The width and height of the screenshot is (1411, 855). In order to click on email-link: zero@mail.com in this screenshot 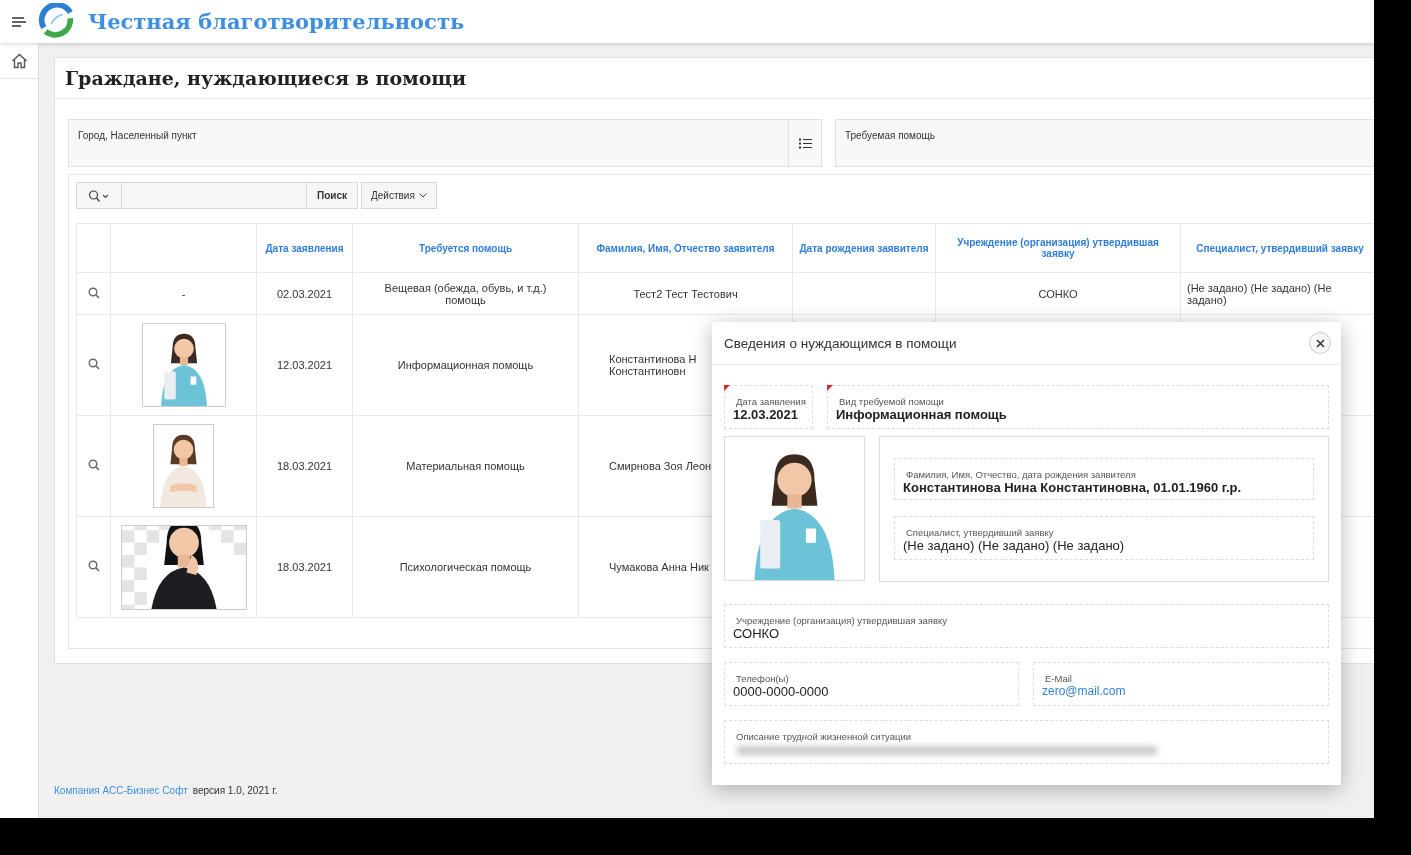, I will do `click(1181, 691)`.